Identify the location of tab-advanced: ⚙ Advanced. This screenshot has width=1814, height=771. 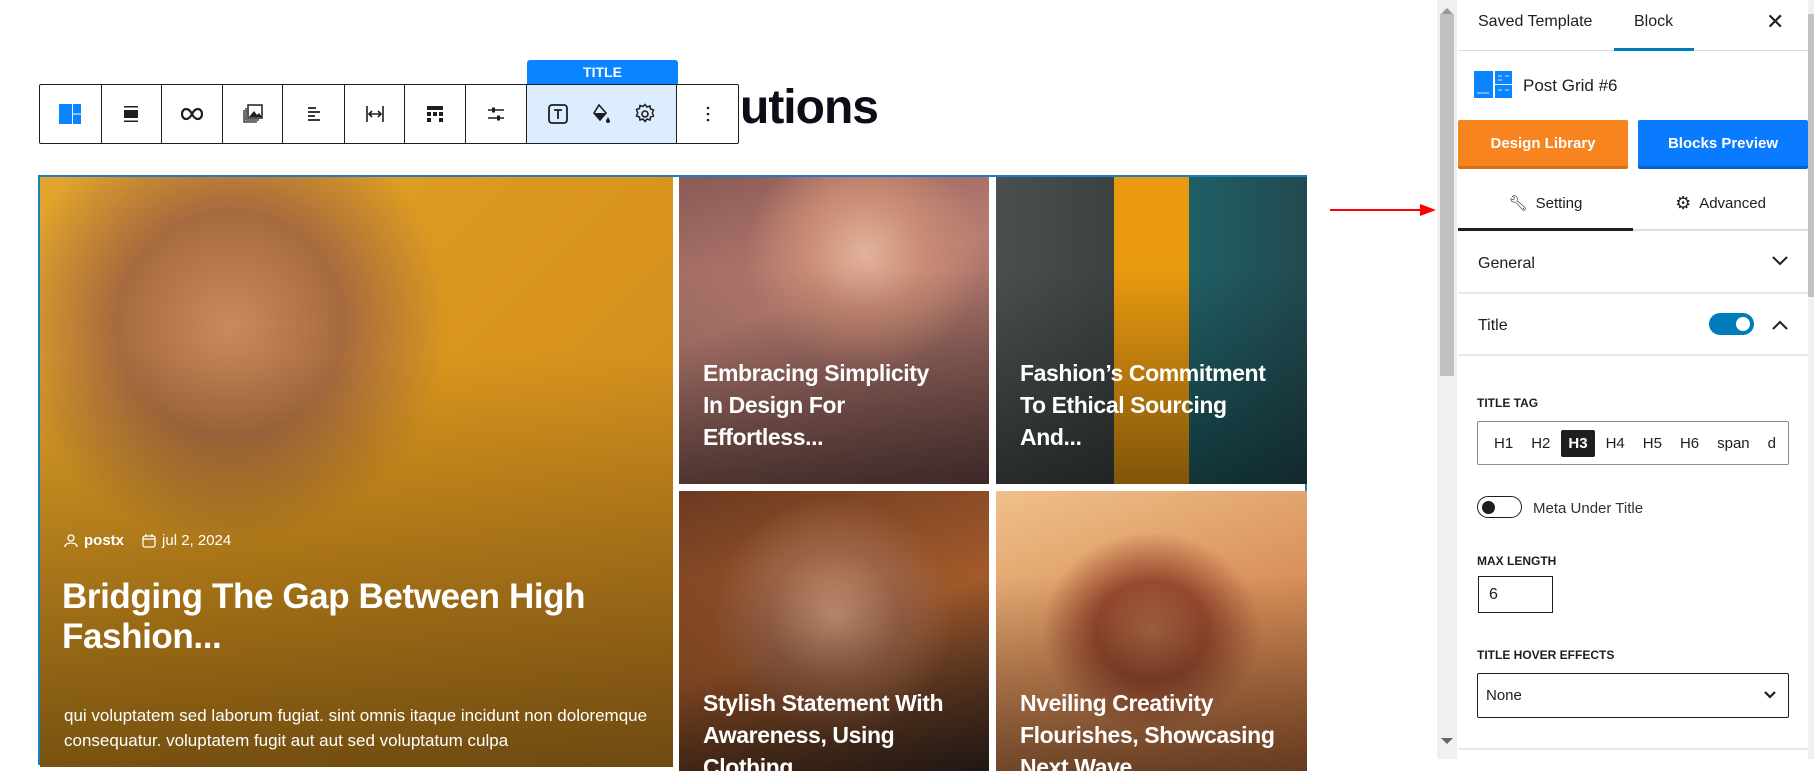
(1720, 204).